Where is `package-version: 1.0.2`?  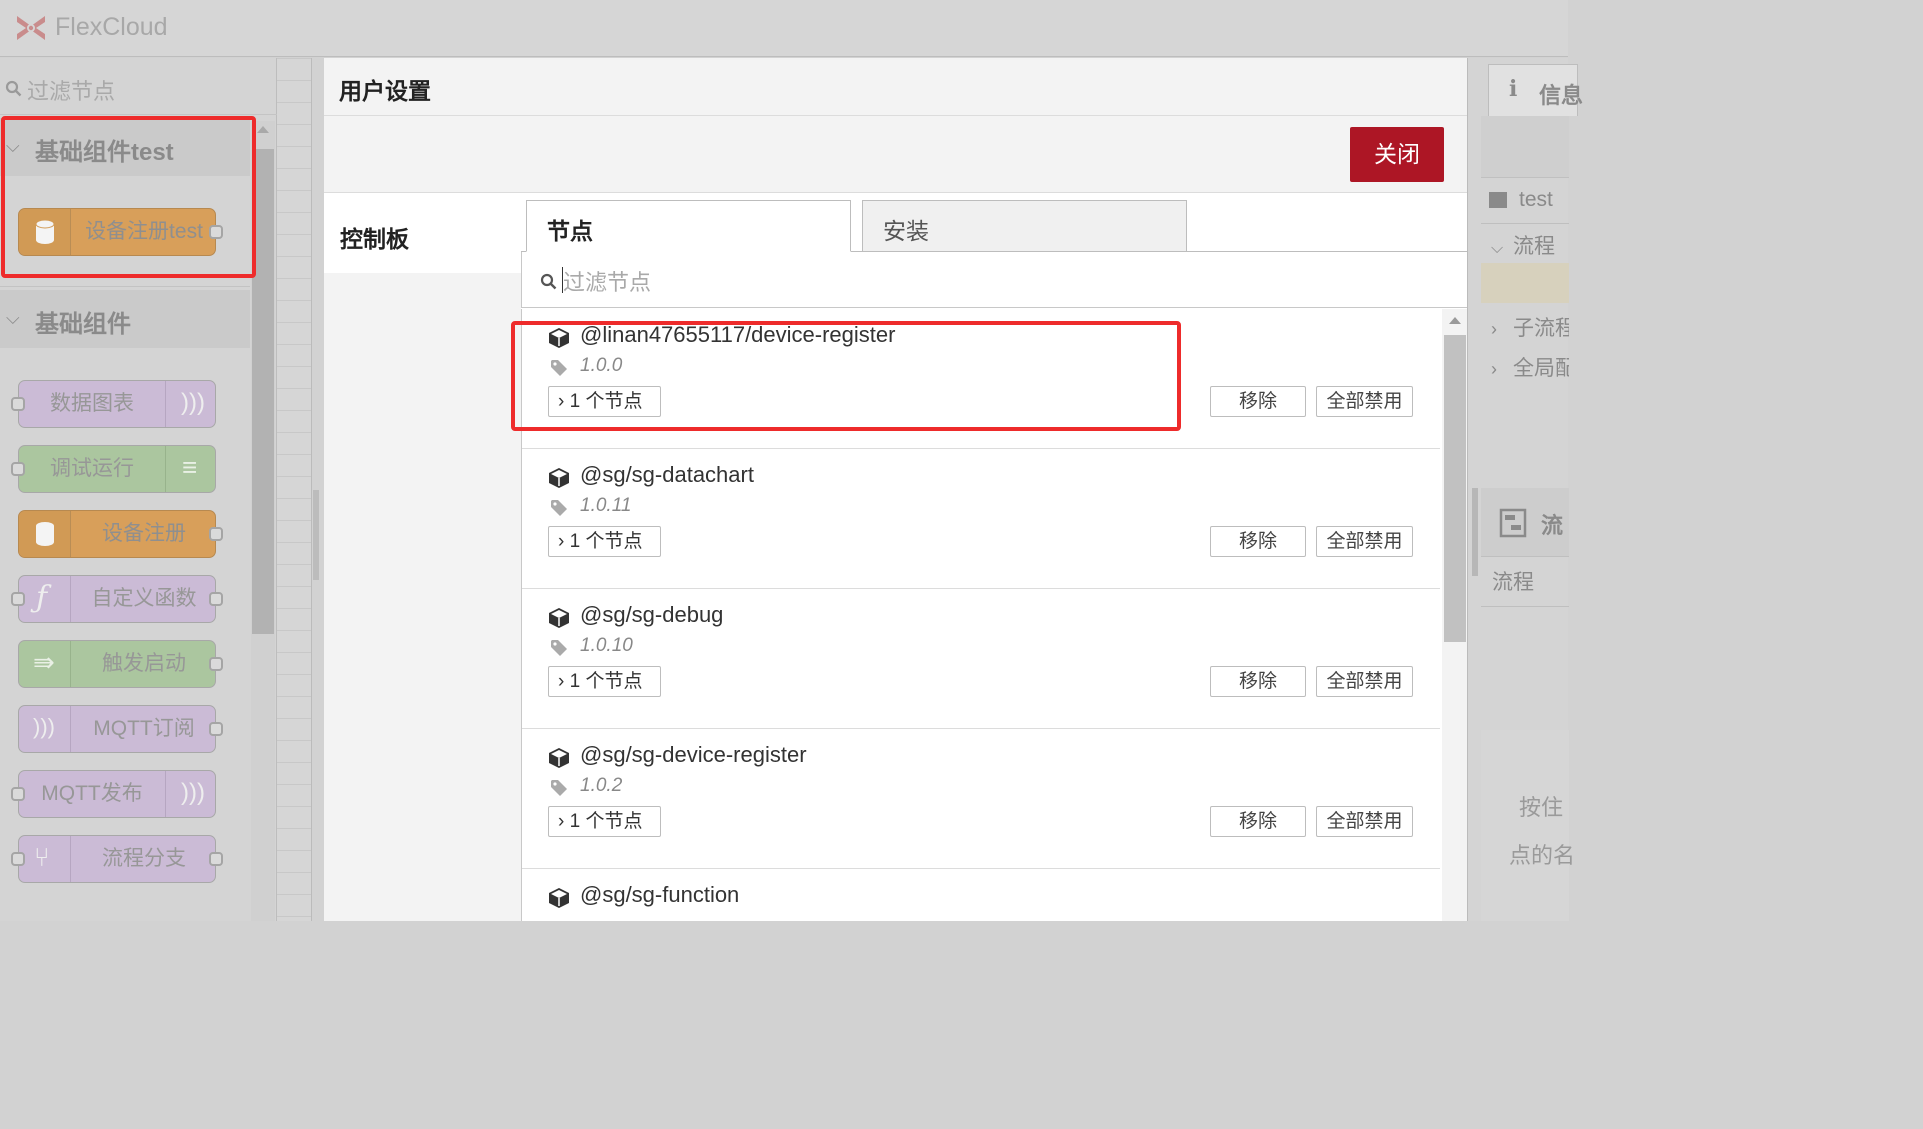
package-version: 1.0.2 is located at coordinates (601, 785).